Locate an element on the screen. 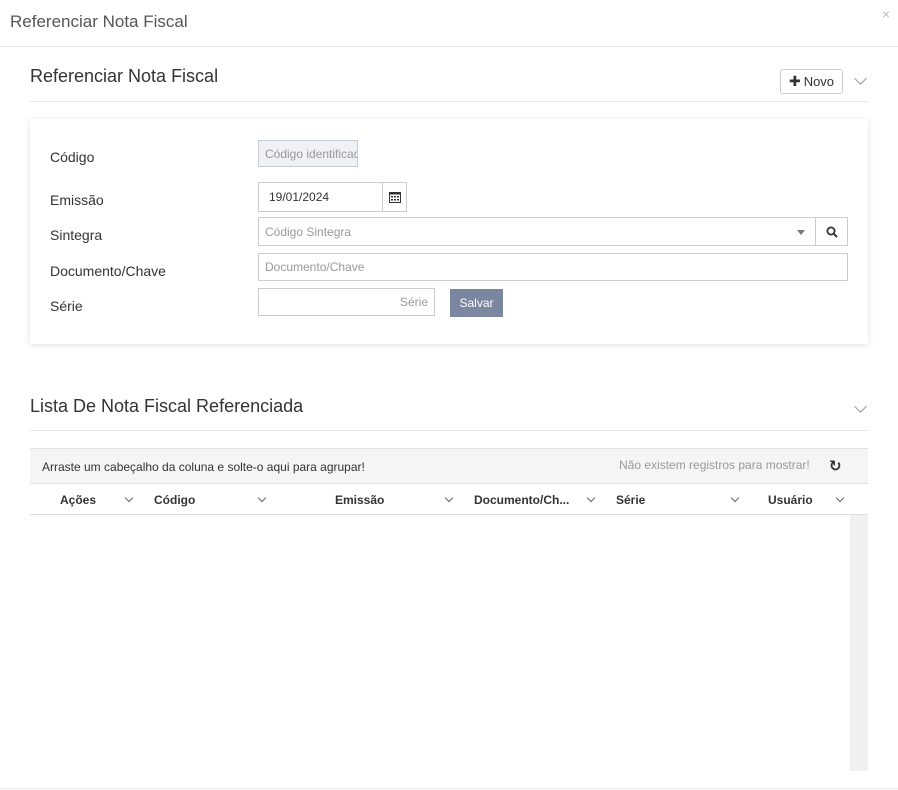 This screenshot has height=790, width=898. sintegra-search-button is located at coordinates (831, 231).